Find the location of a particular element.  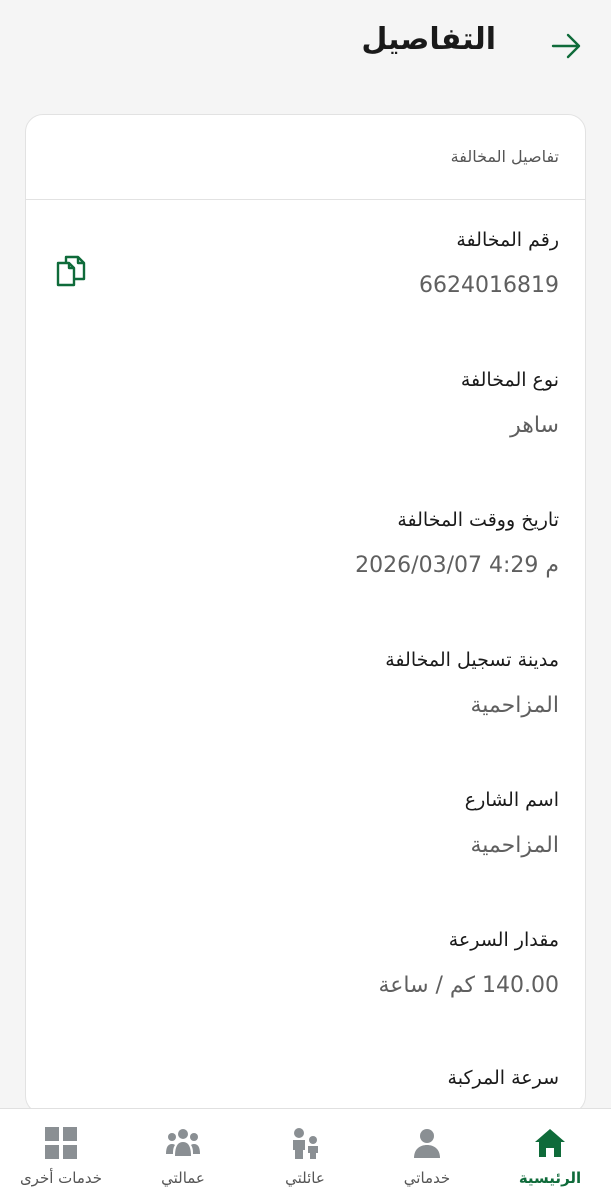

grid-icon is located at coordinates (61, 1143).